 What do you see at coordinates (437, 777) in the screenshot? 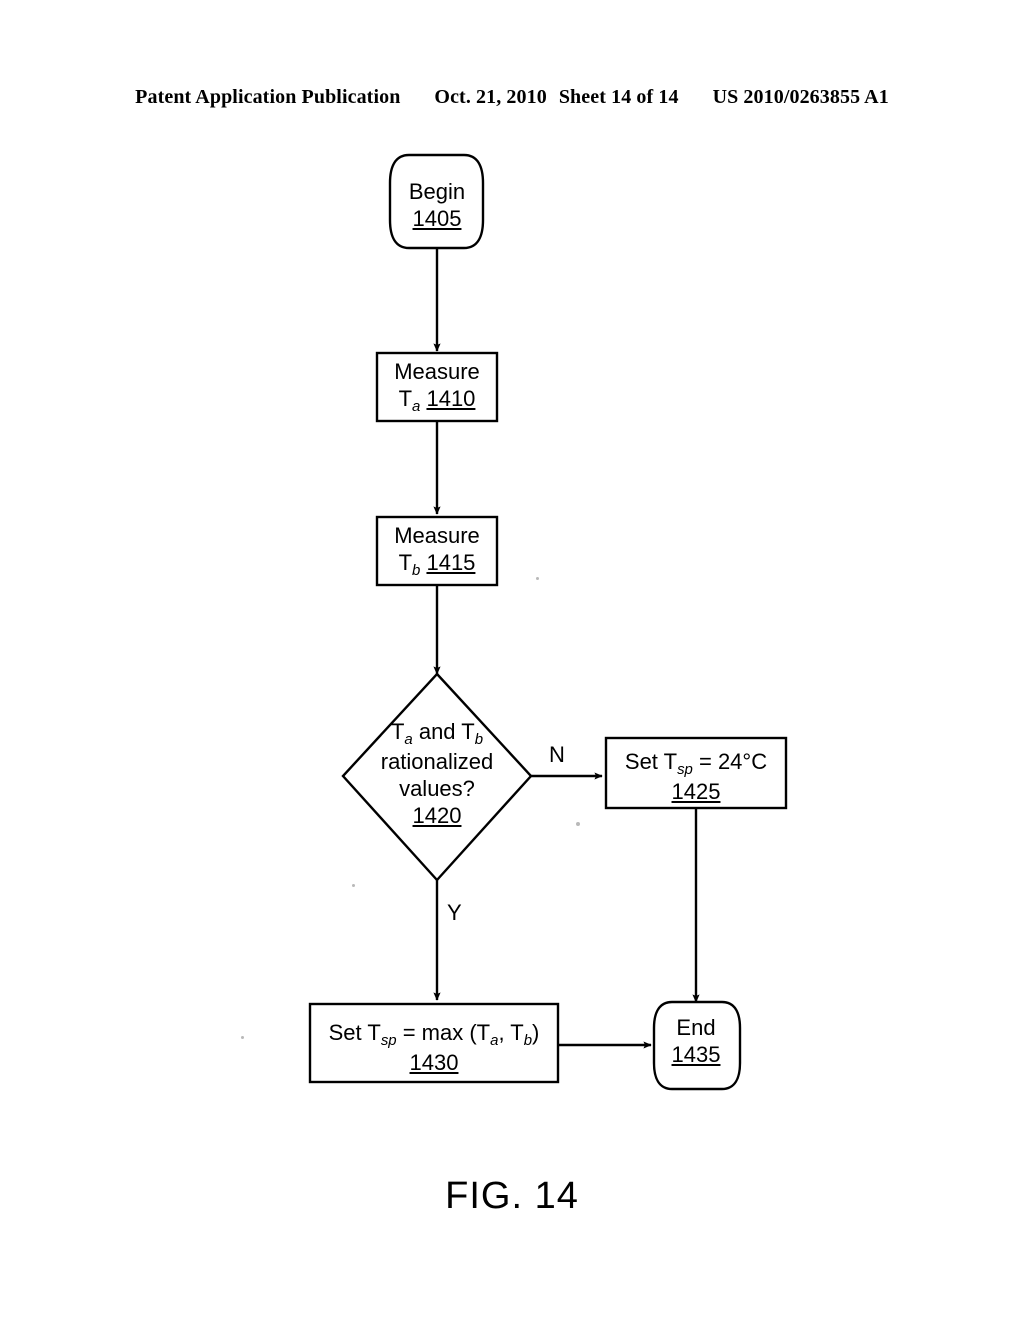
I see `decision-node-shape` at bounding box center [437, 777].